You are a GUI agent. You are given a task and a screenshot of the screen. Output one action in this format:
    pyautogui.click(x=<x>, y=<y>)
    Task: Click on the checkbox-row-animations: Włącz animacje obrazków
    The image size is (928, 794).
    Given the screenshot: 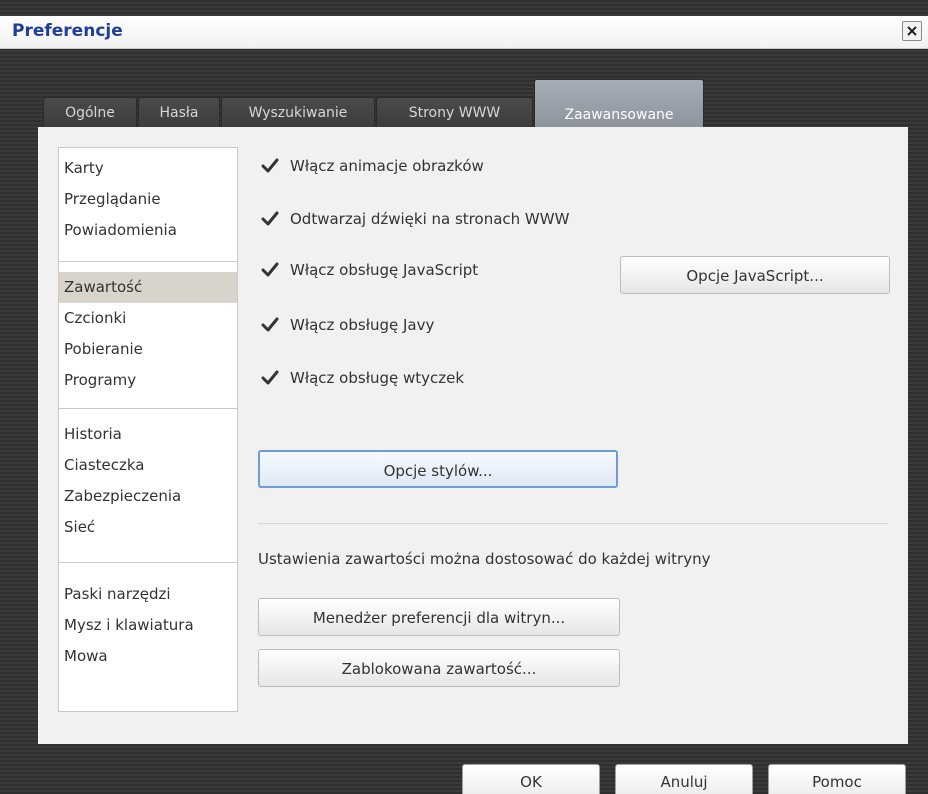 What is the action you would take?
    pyautogui.click(x=372, y=166)
    